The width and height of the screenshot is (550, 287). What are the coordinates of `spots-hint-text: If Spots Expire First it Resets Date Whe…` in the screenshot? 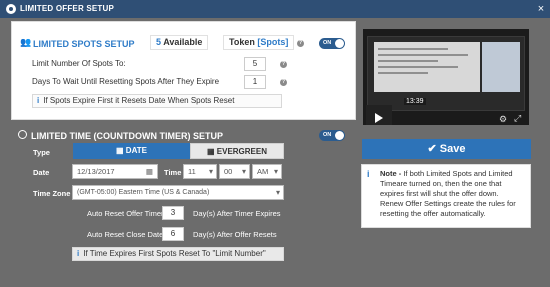 It's located at (139, 100).